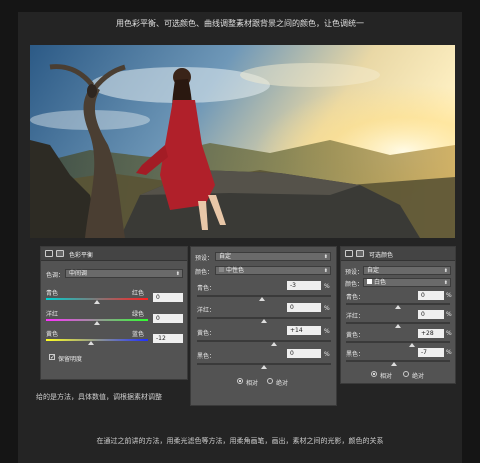 The image size is (480, 463). Describe the element at coordinates (52, 293) in the screenshot. I see `slider-left-label: 青色` at that location.